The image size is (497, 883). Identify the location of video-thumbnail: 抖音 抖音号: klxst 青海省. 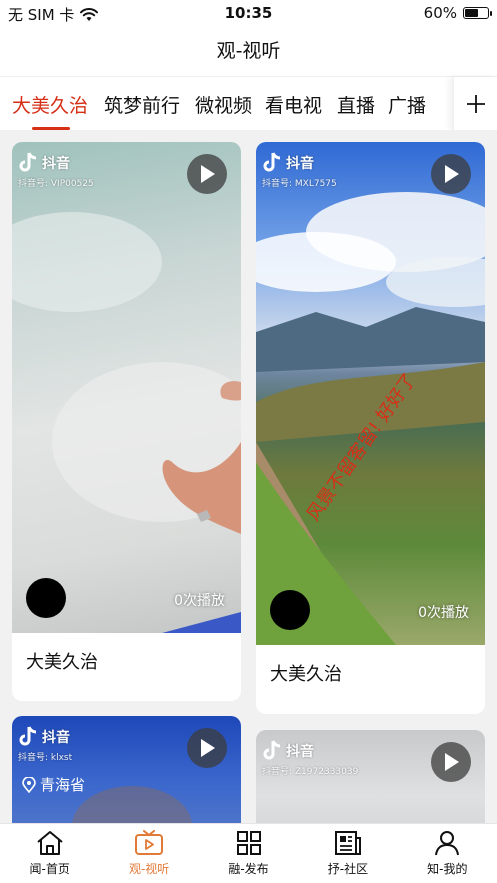
(126, 769).